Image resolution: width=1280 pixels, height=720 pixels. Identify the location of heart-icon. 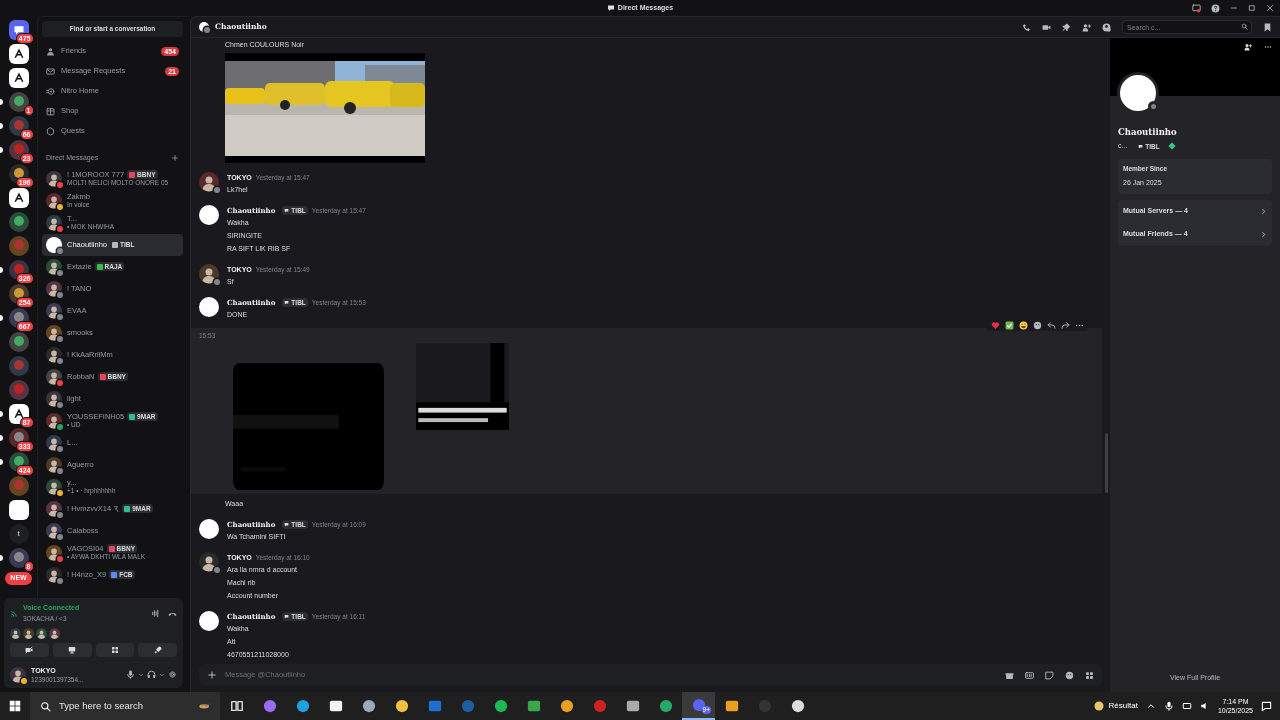
(995, 325).